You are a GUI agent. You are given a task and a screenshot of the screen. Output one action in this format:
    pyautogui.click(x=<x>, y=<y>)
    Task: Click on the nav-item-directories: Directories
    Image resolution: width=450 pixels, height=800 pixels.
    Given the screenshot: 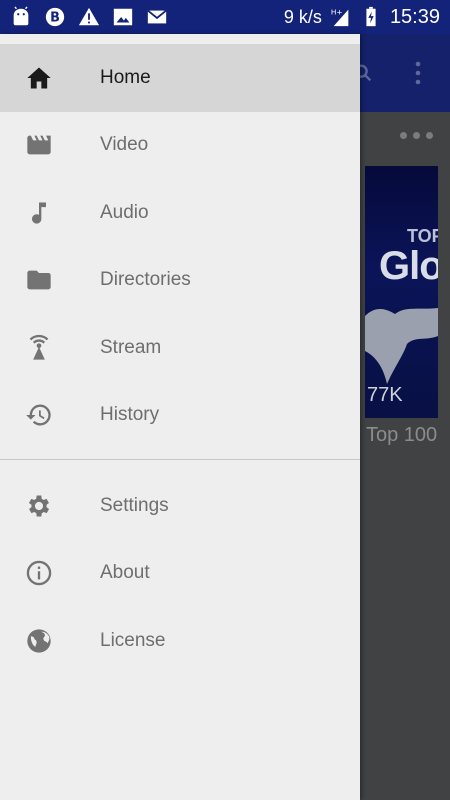 What is the action you would take?
    pyautogui.click(x=180, y=281)
    